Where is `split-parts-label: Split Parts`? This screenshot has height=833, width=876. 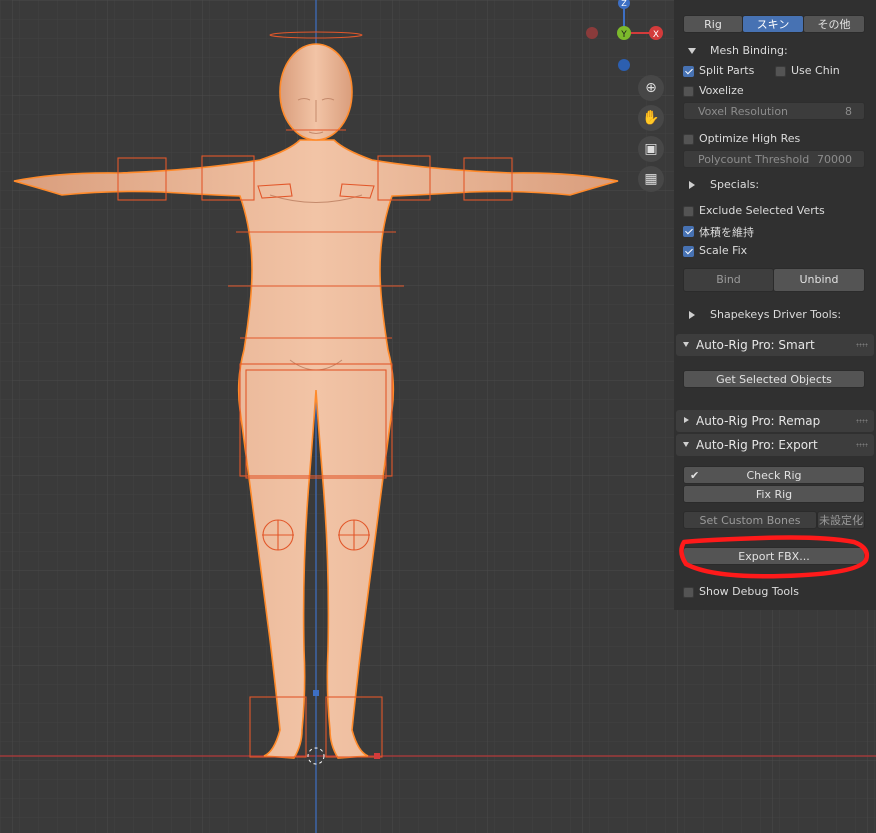 split-parts-label: Split Parts is located at coordinates (727, 70).